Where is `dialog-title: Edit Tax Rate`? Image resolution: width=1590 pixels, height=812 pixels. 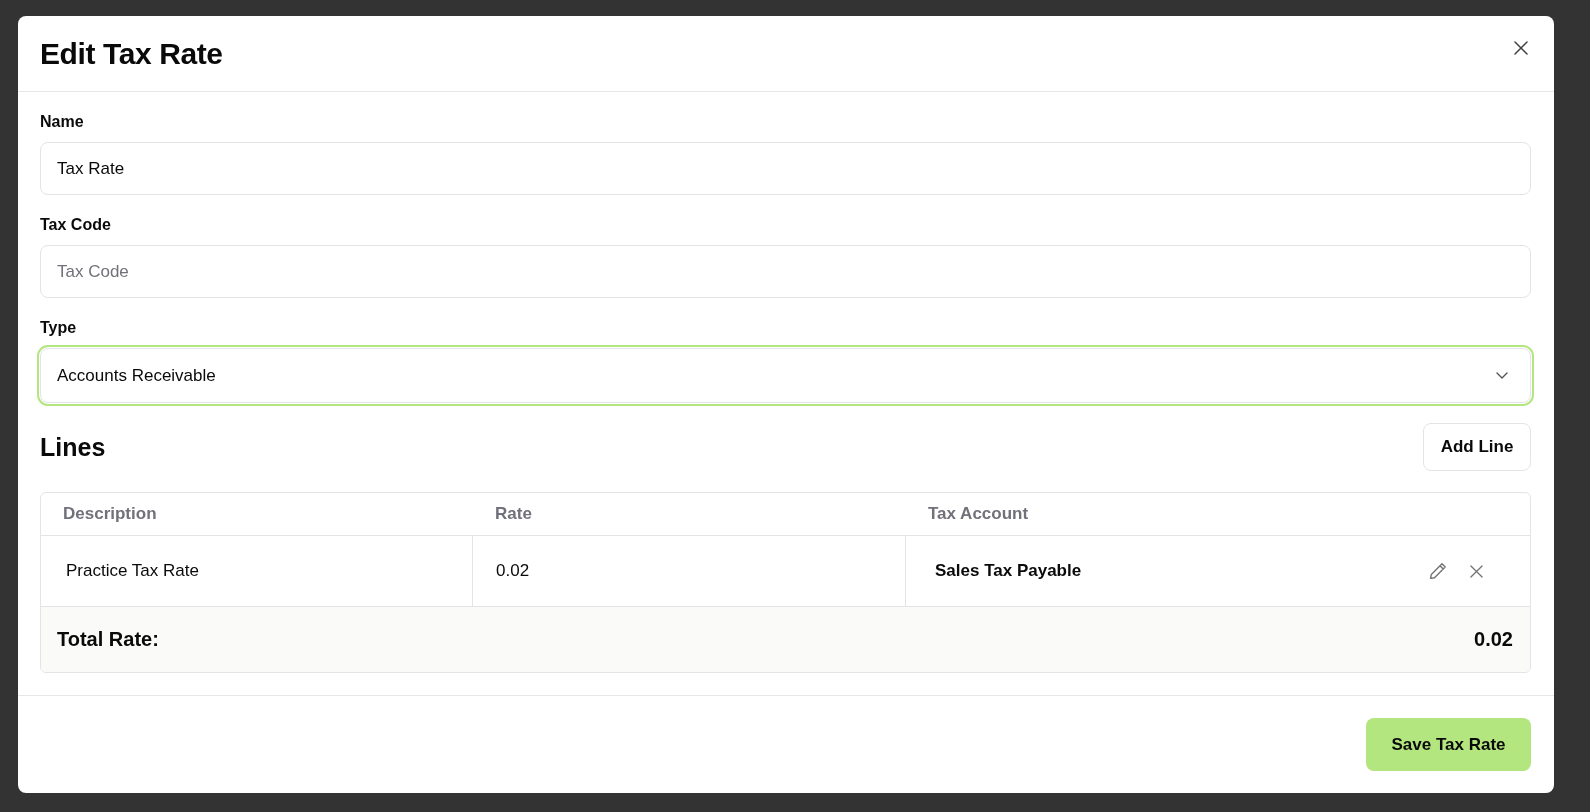
dialog-title: Edit Tax Rate is located at coordinates (131, 53).